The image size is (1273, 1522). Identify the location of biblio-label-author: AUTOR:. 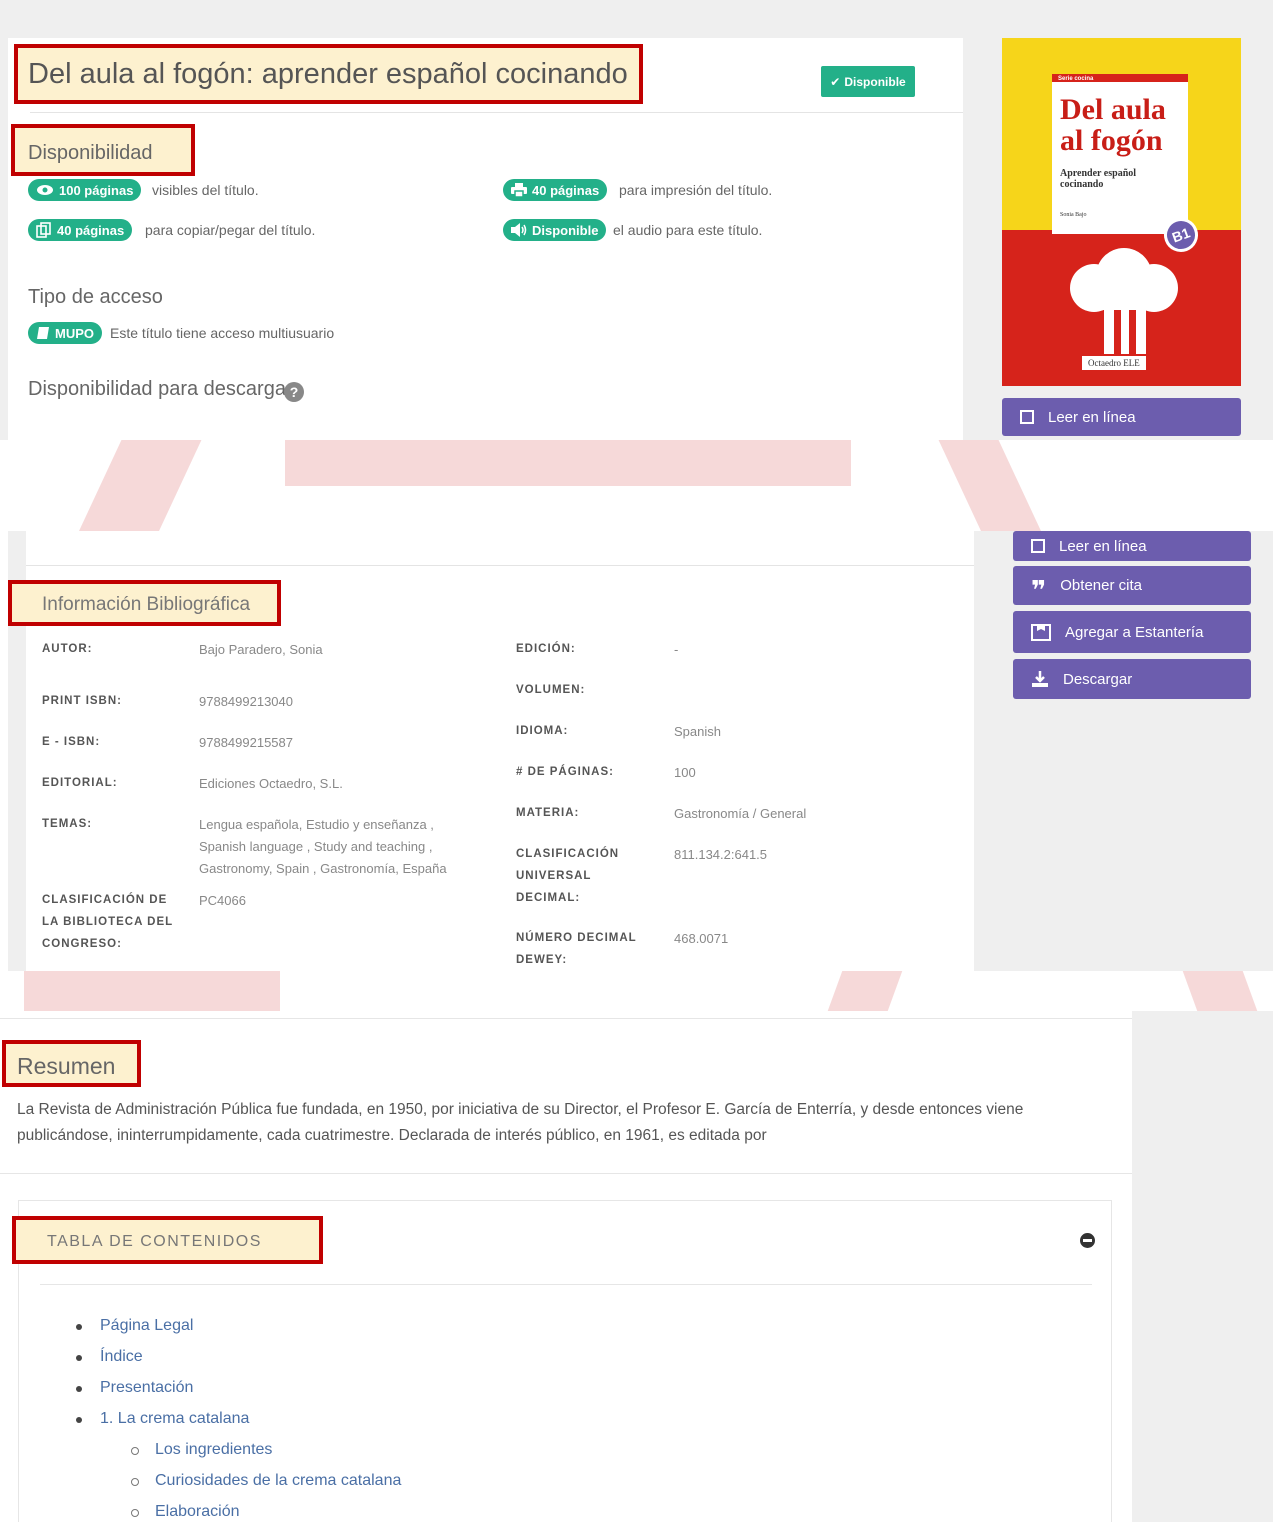
(67, 649).